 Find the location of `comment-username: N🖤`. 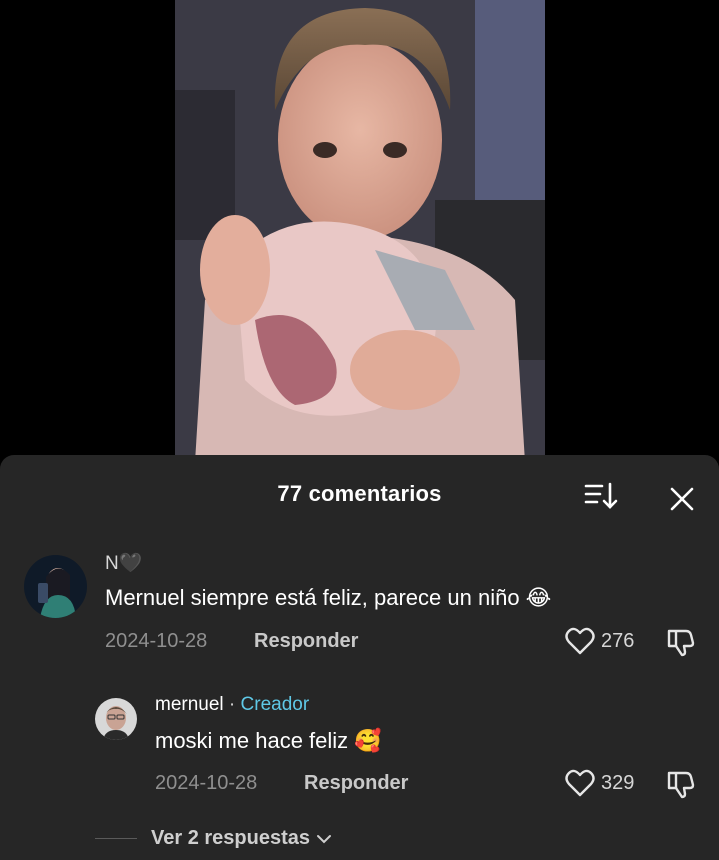

comment-username: N🖤 is located at coordinates (123, 563).